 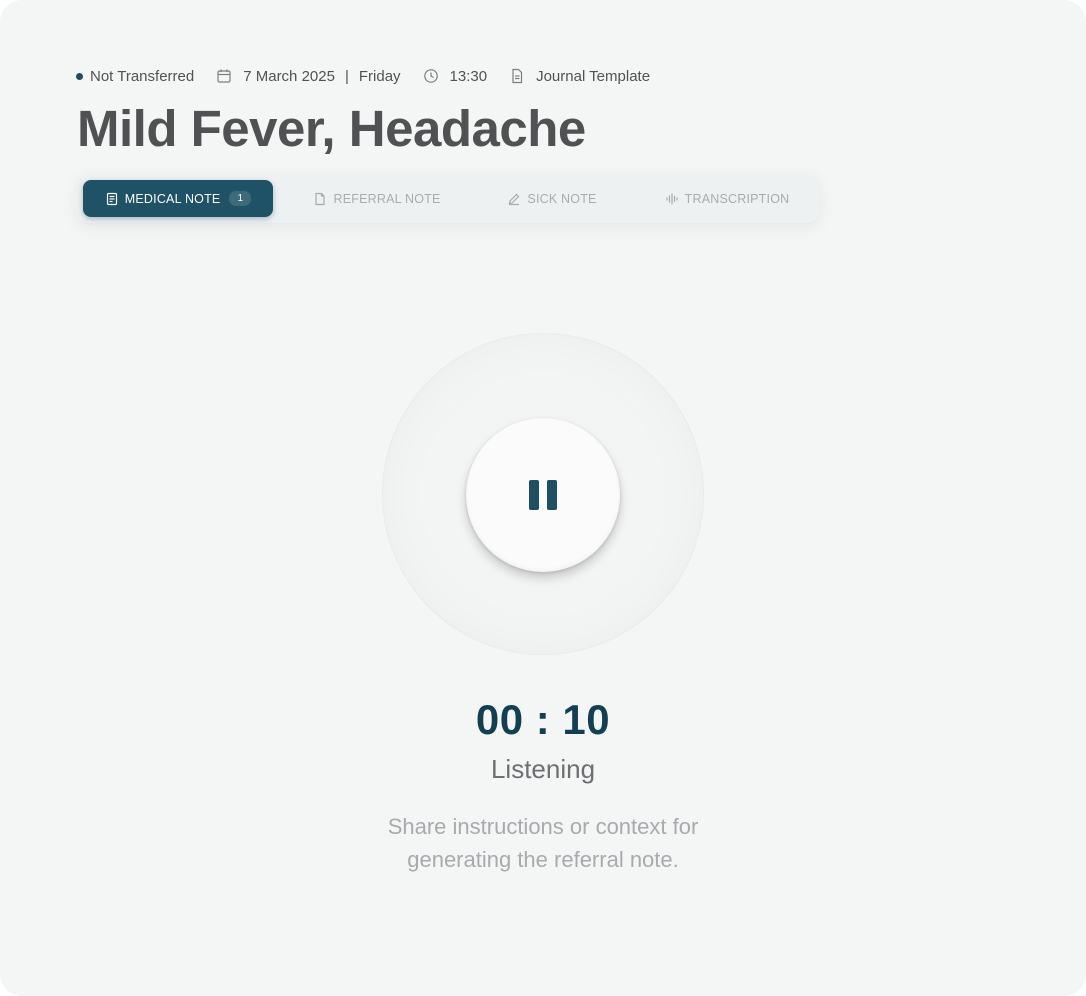 What do you see at coordinates (379, 76) in the screenshot?
I see `weekday-label: Friday` at bounding box center [379, 76].